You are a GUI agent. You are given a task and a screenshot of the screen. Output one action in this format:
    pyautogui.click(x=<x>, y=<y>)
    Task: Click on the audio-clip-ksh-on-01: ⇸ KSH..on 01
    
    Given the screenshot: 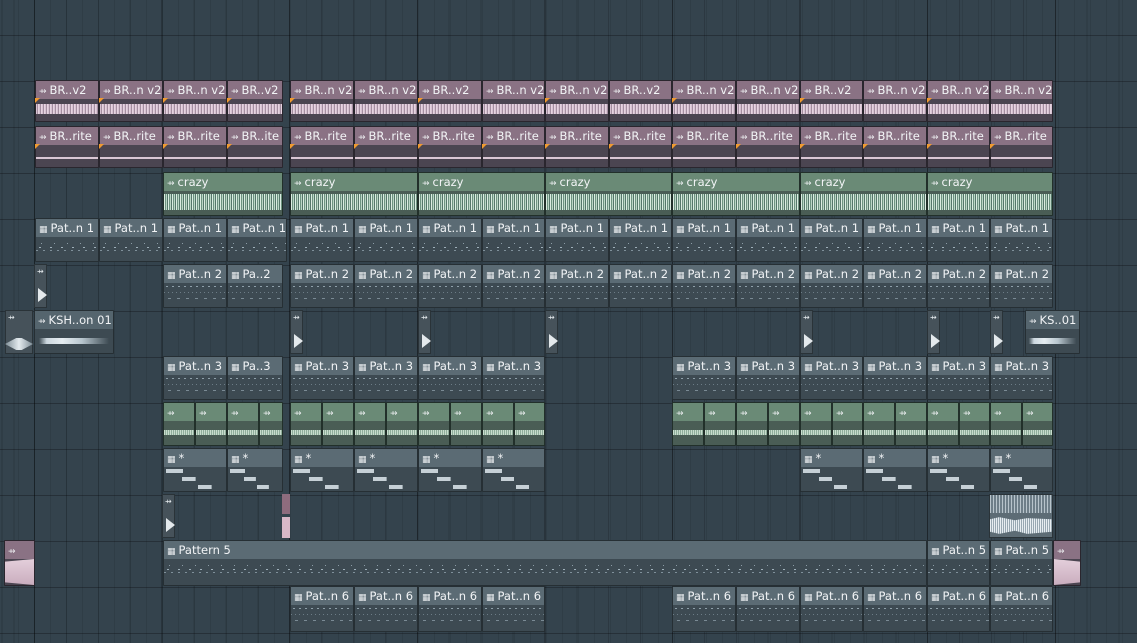 What is the action you would take?
    pyautogui.click(x=74, y=332)
    